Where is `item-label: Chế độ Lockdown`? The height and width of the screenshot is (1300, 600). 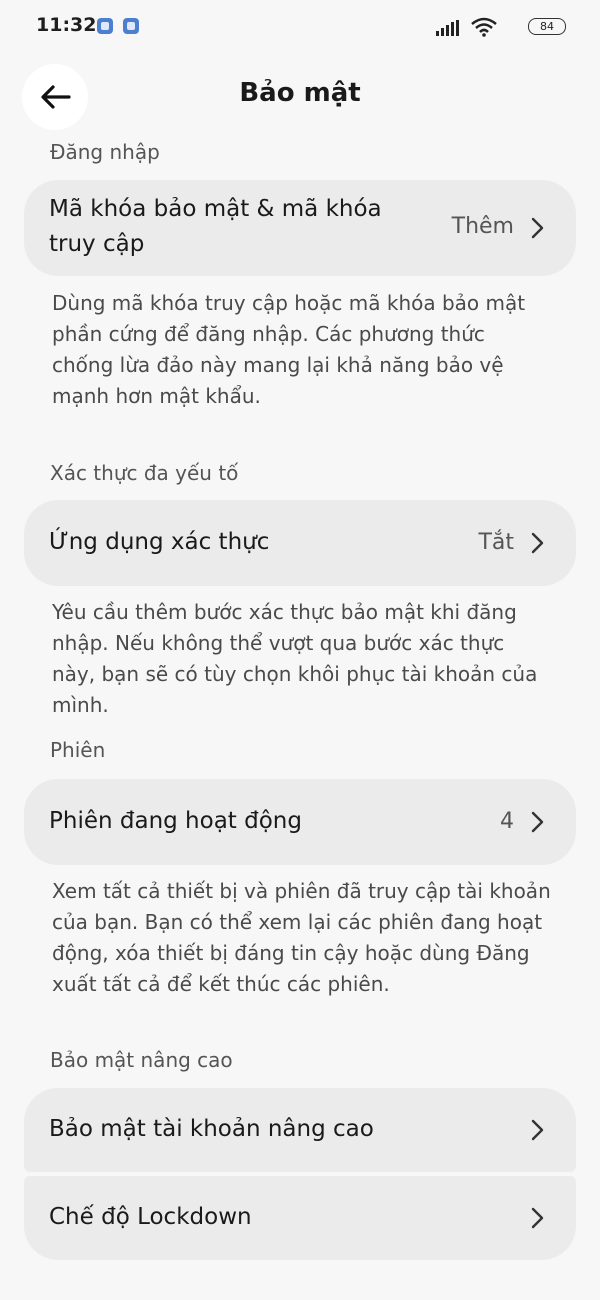
item-label: Chế độ Lockdown is located at coordinates (150, 1217).